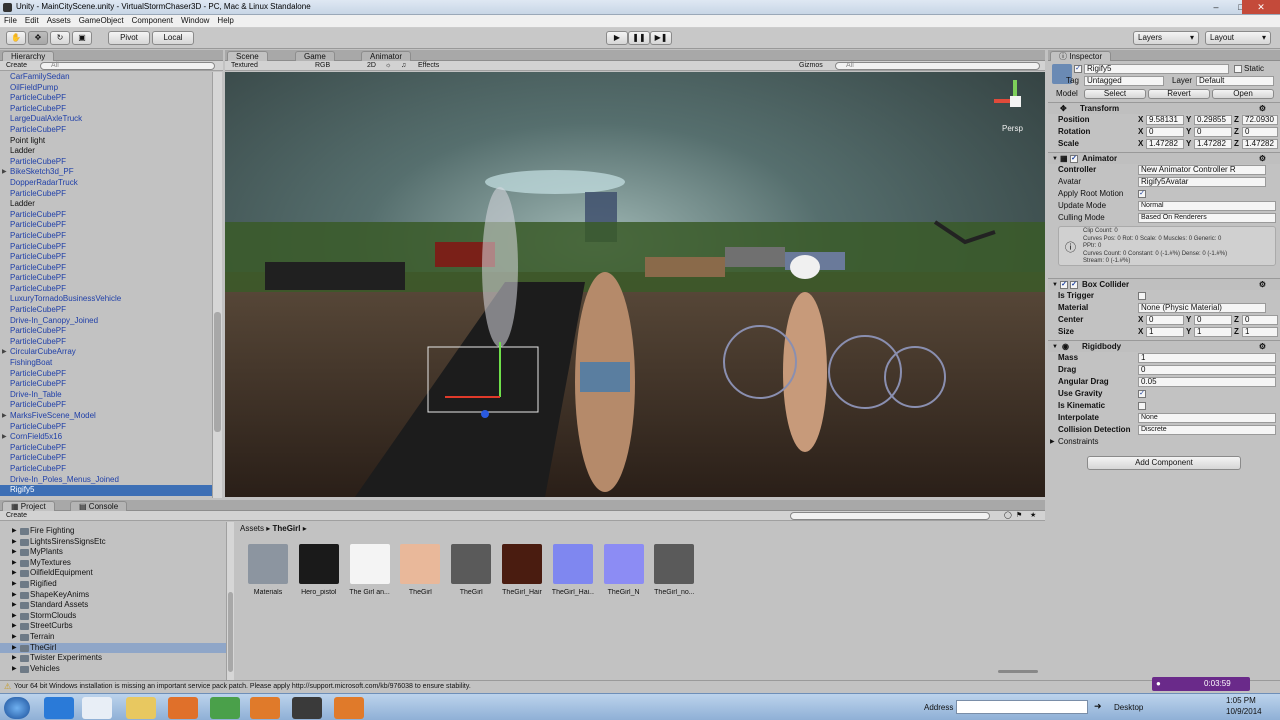 The image size is (1280, 720). What do you see at coordinates (1165, 120) in the screenshot?
I see `position-x-field: 9.58131` at bounding box center [1165, 120].